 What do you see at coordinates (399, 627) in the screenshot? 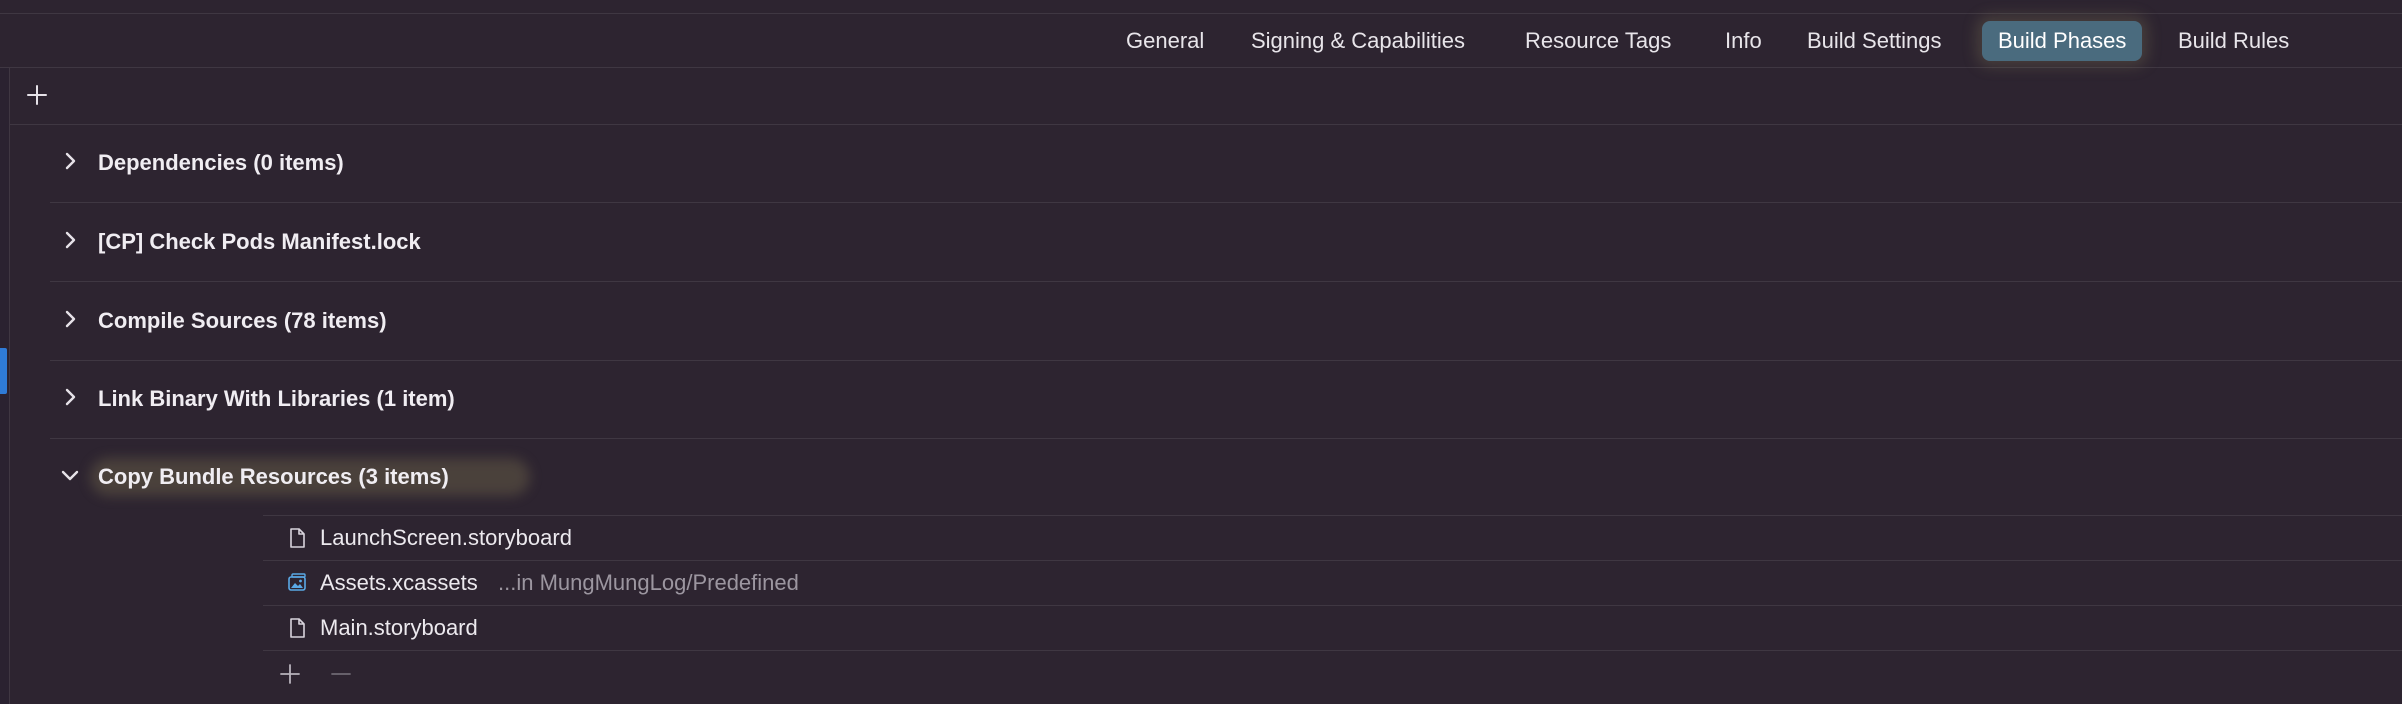
I see `file-name: Main.storyboard` at bounding box center [399, 627].